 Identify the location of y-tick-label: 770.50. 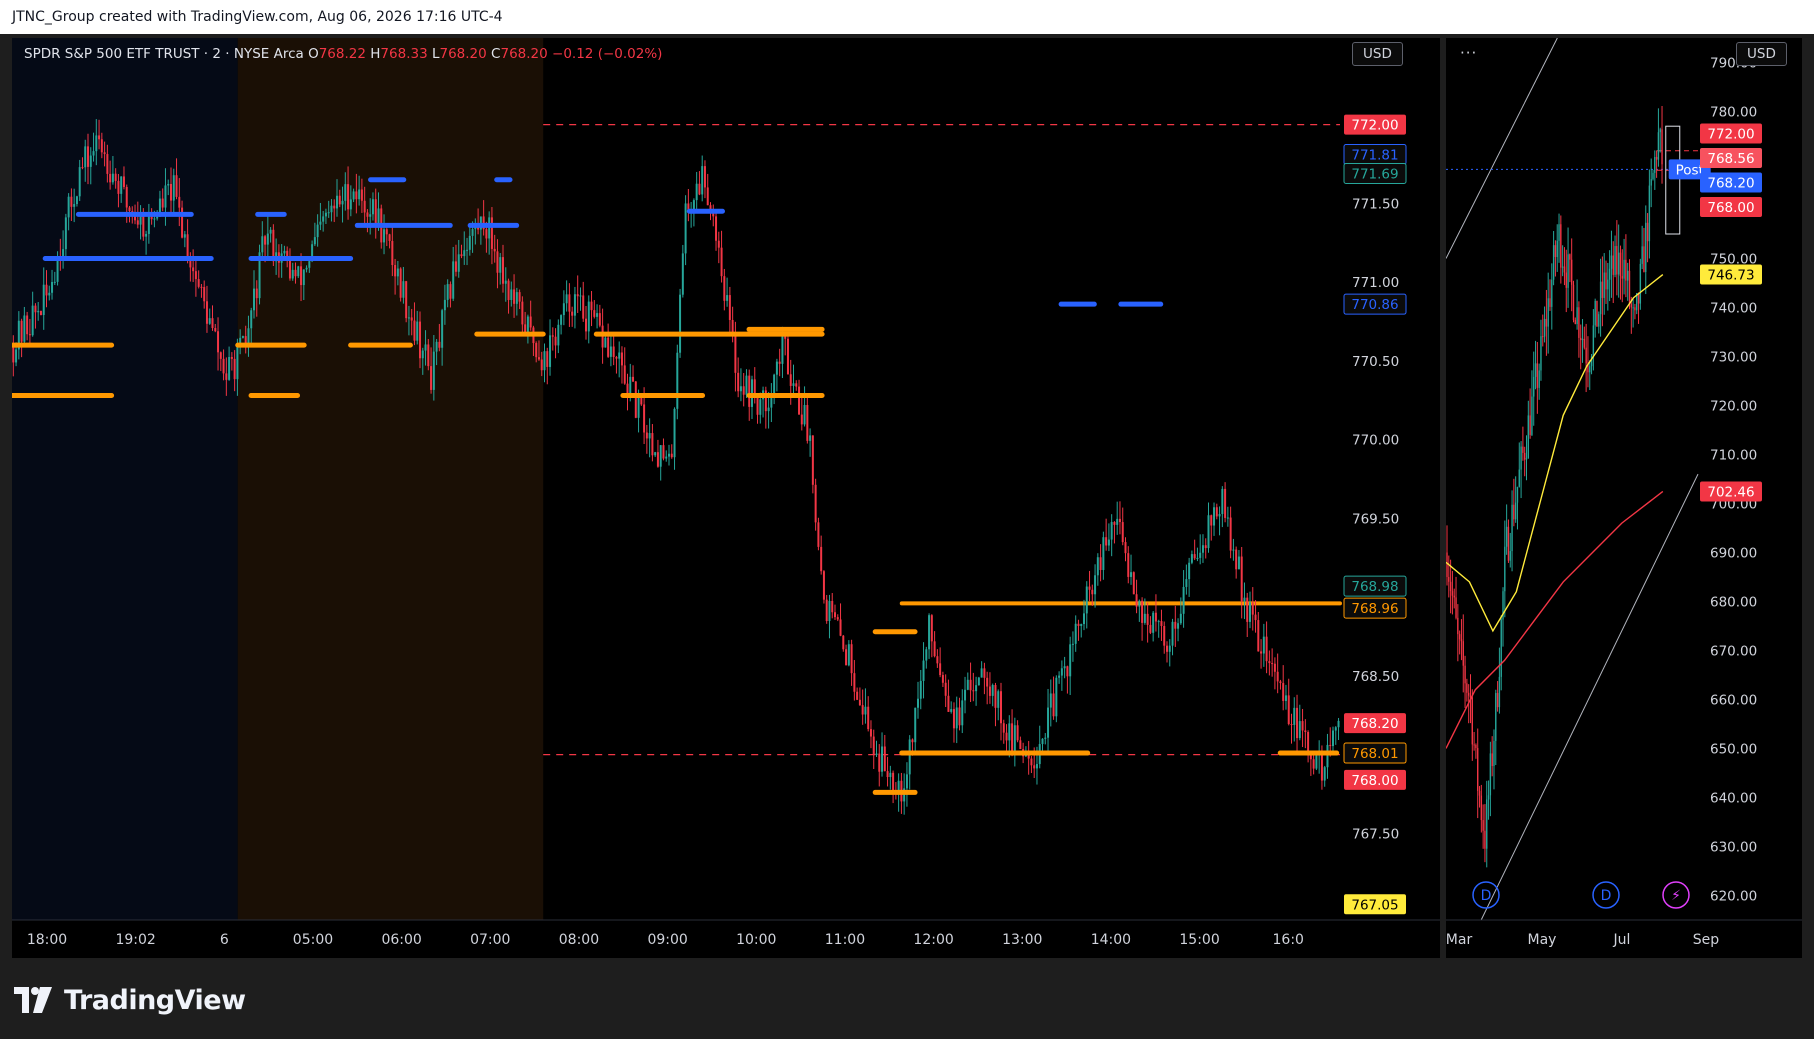
(1375, 362).